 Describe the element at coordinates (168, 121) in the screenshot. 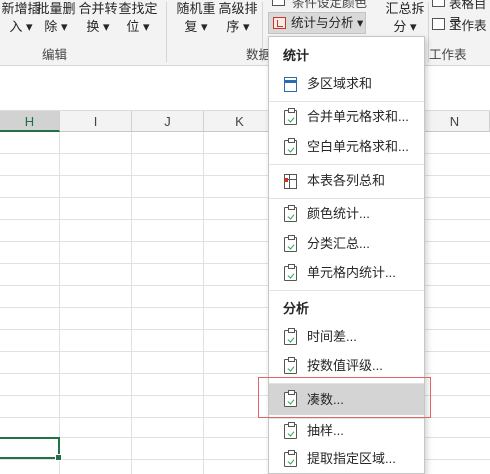

I see `column-header-j: J` at that location.